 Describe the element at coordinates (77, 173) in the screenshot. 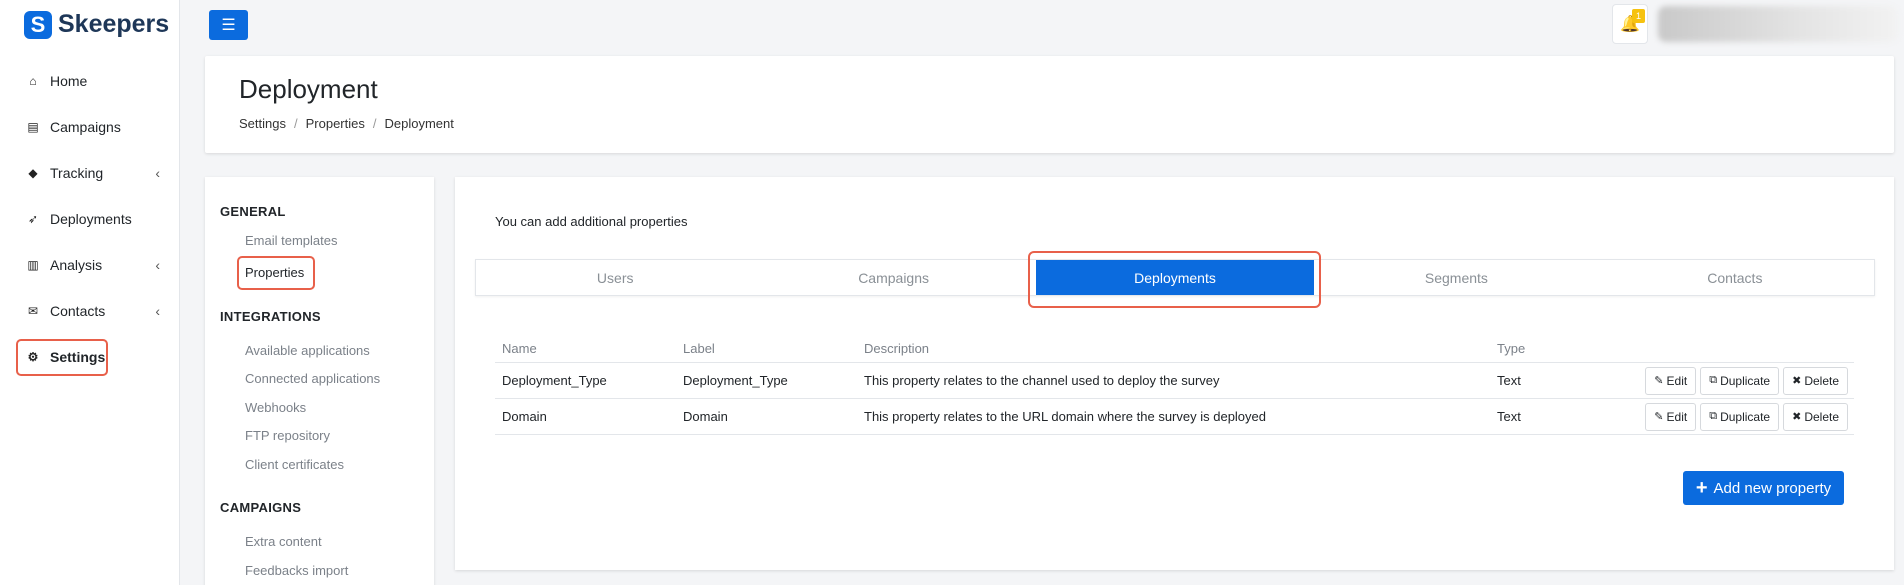

I see `nav-label: Tracking` at that location.